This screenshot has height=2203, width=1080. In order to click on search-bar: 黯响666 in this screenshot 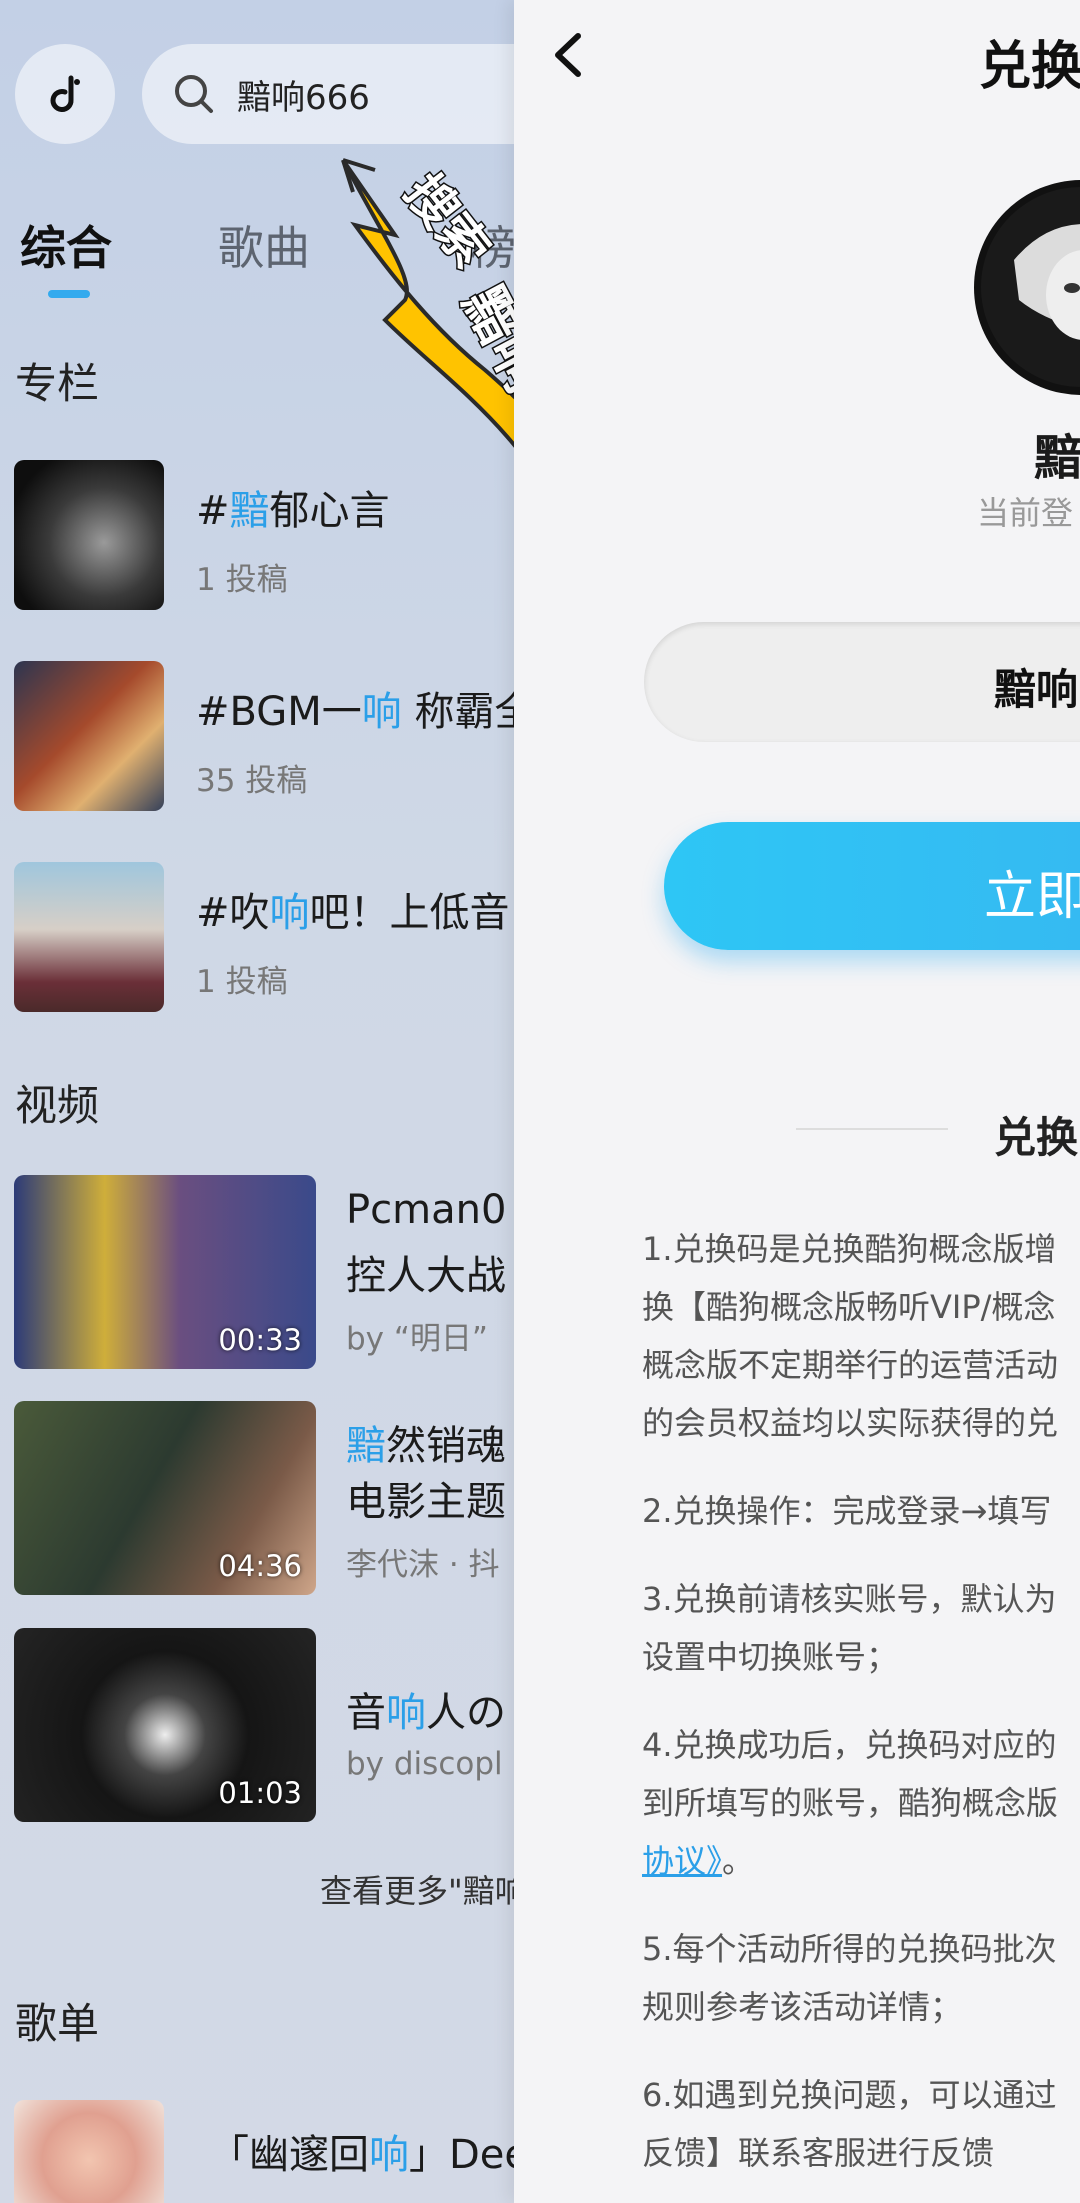, I will do `click(328, 94)`.